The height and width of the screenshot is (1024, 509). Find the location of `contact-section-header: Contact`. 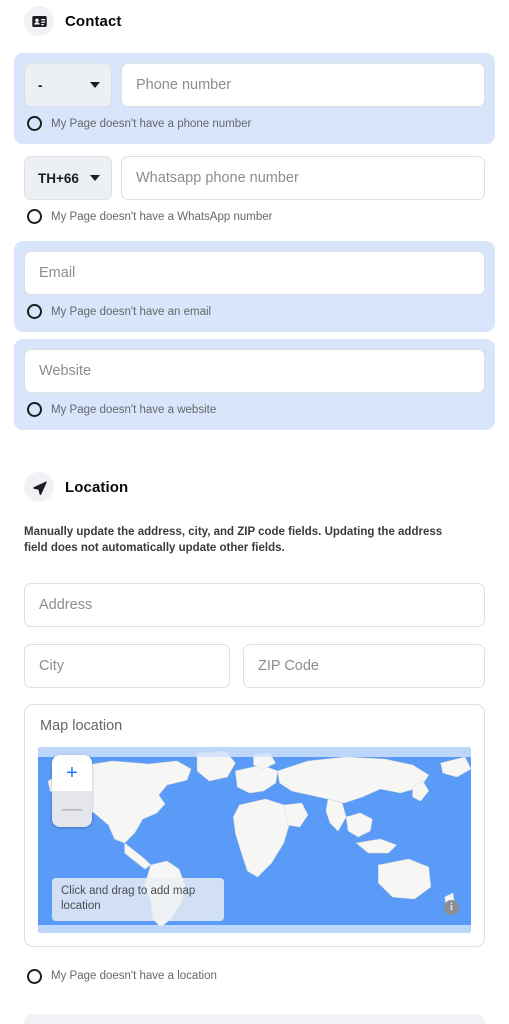

contact-section-header: Contact is located at coordinates (254, 18).